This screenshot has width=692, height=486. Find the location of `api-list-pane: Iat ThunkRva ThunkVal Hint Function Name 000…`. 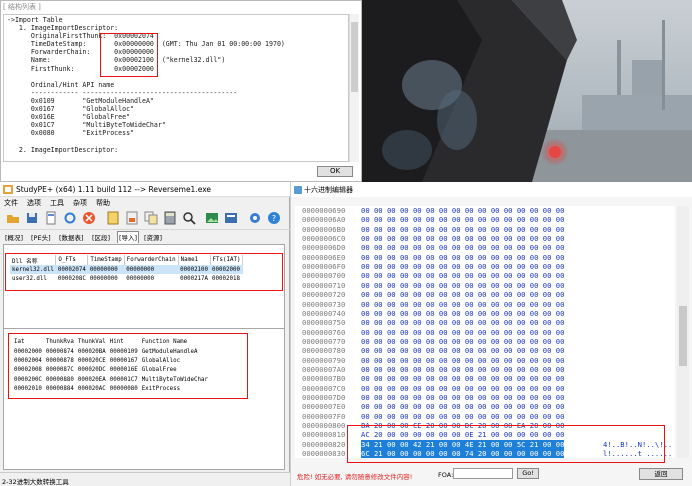

api-list-pane: Iat ThunkRva ThunkVal Hint Function Name 000… is located at coordinates (144, 399).